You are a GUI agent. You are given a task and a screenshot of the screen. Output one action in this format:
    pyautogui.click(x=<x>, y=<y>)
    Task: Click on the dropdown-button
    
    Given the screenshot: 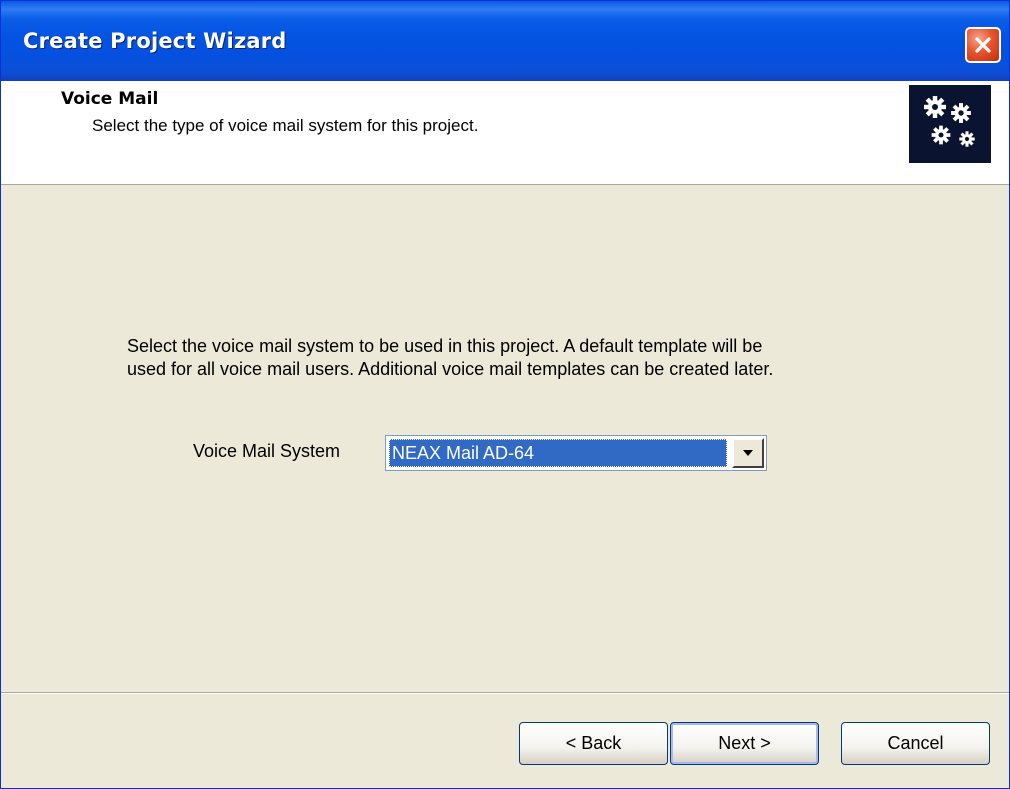 What is the action you would take?
    pyautogui.click(x=748, y=453)
    